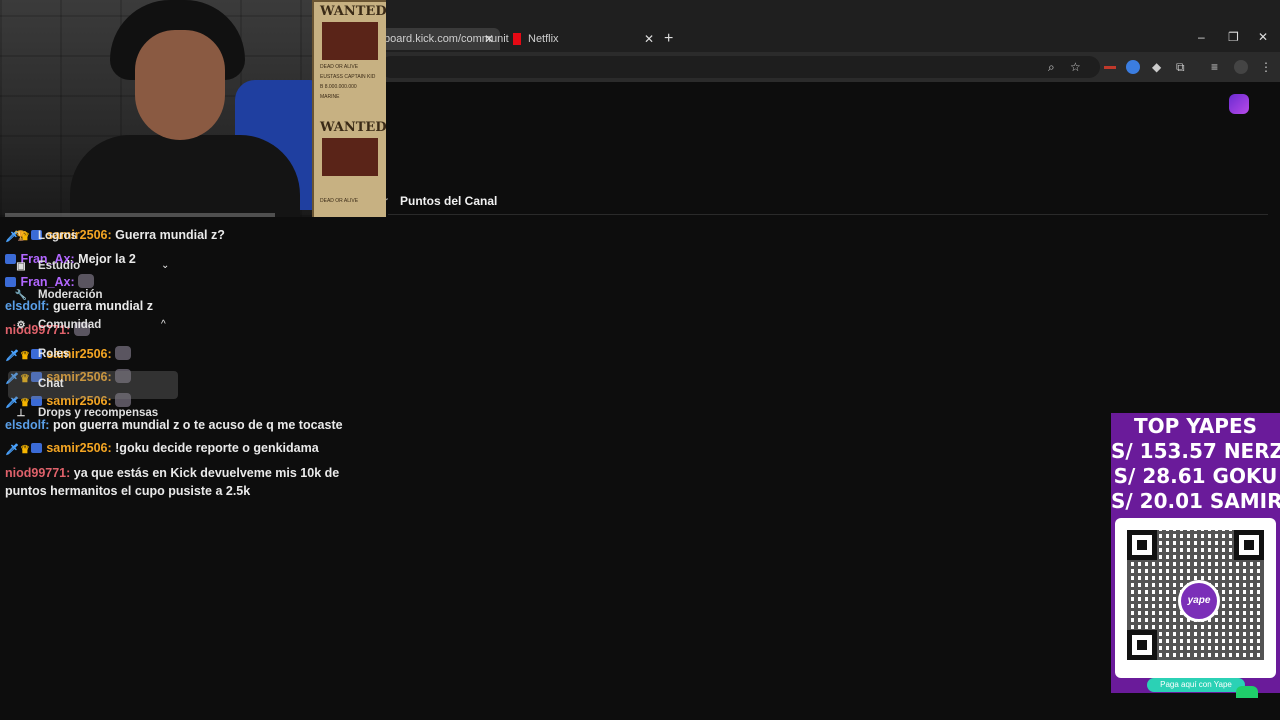  What do you see at coordinates (1195, 426) in the screenshot?
I see `yape-title: TOP YAPES` at bounding box center [1195, 426].